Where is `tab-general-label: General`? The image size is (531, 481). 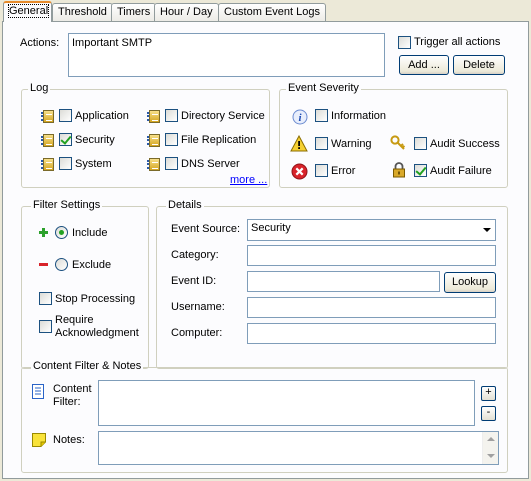 tab-general-label: General is located at coordinates (28, 11).